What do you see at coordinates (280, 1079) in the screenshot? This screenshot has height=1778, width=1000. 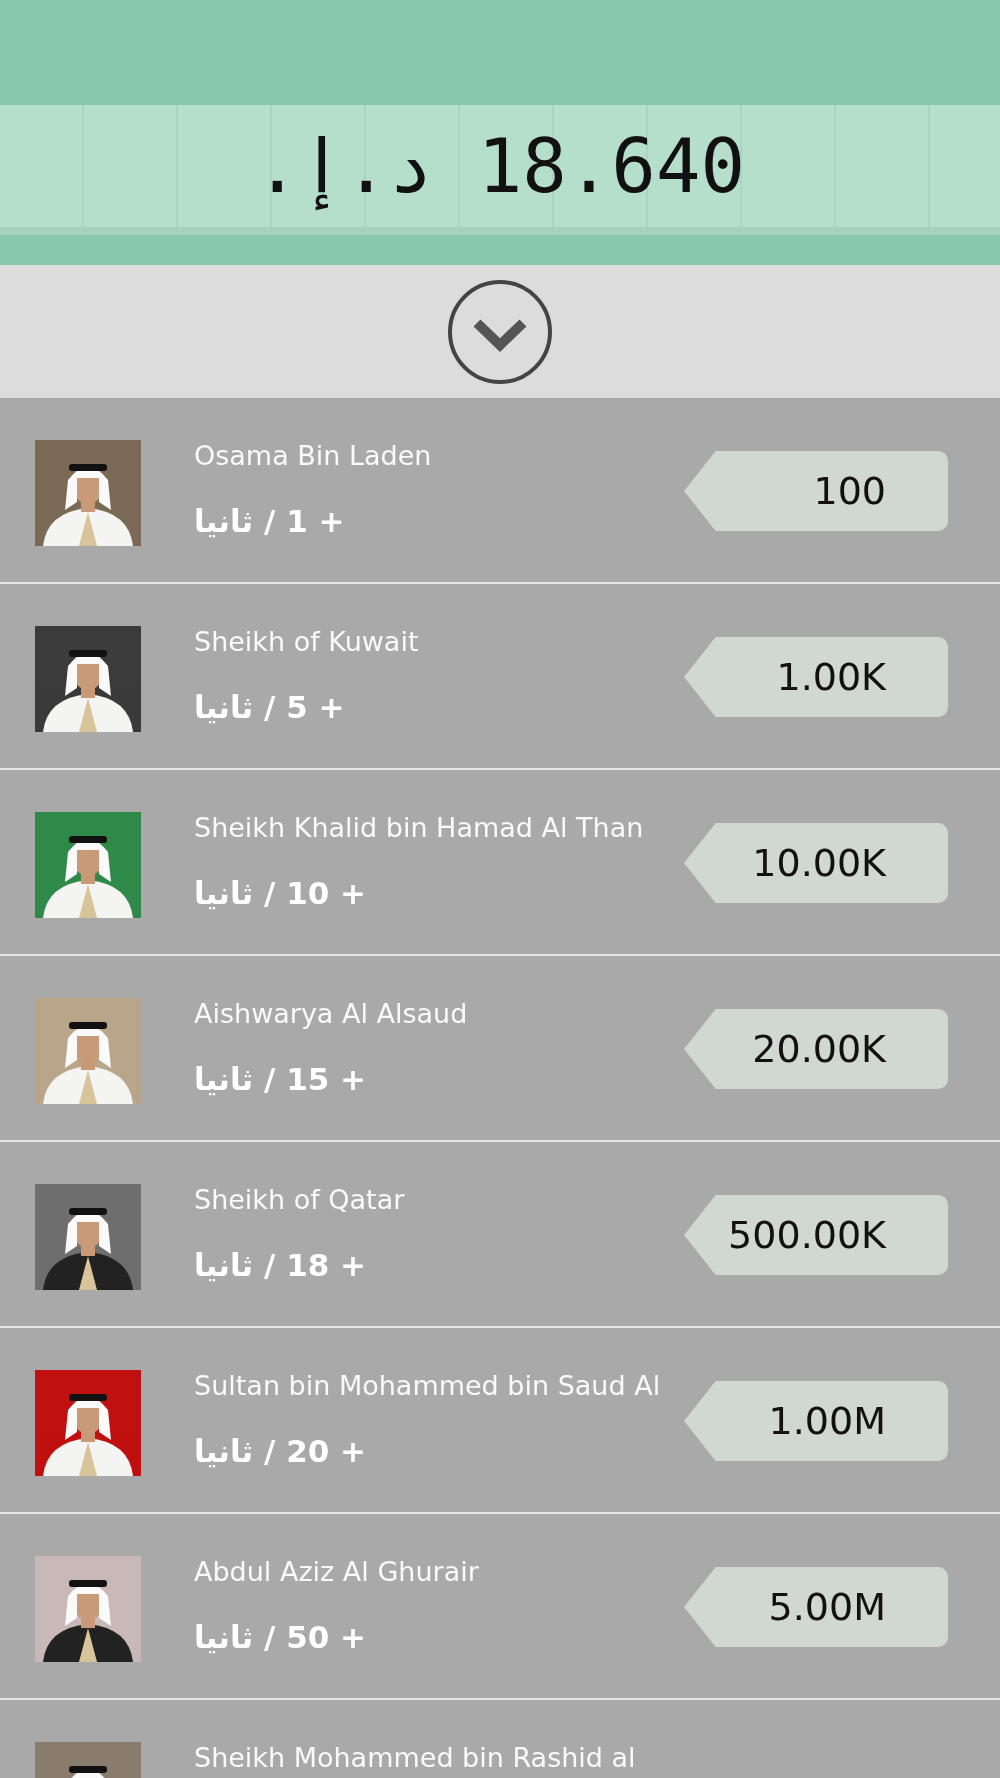 I see `income-rate: + 15 / ثانيا` at bounding box center [280, 1079].